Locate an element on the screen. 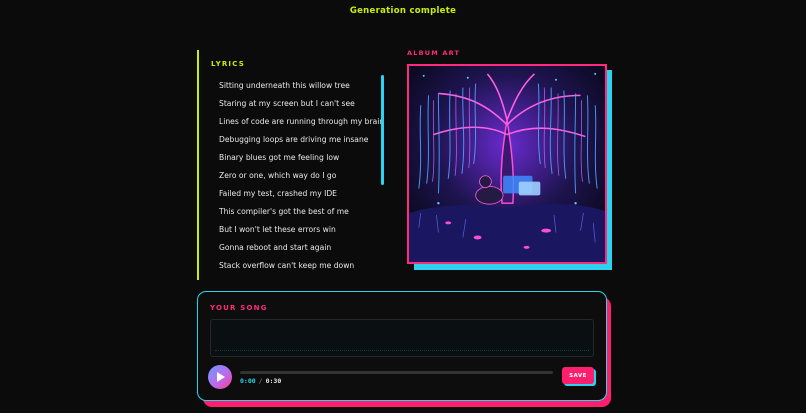 The width and height of the screenshot is (806, 413). generation-status: Generation complete is located at coordinates (403, 11).